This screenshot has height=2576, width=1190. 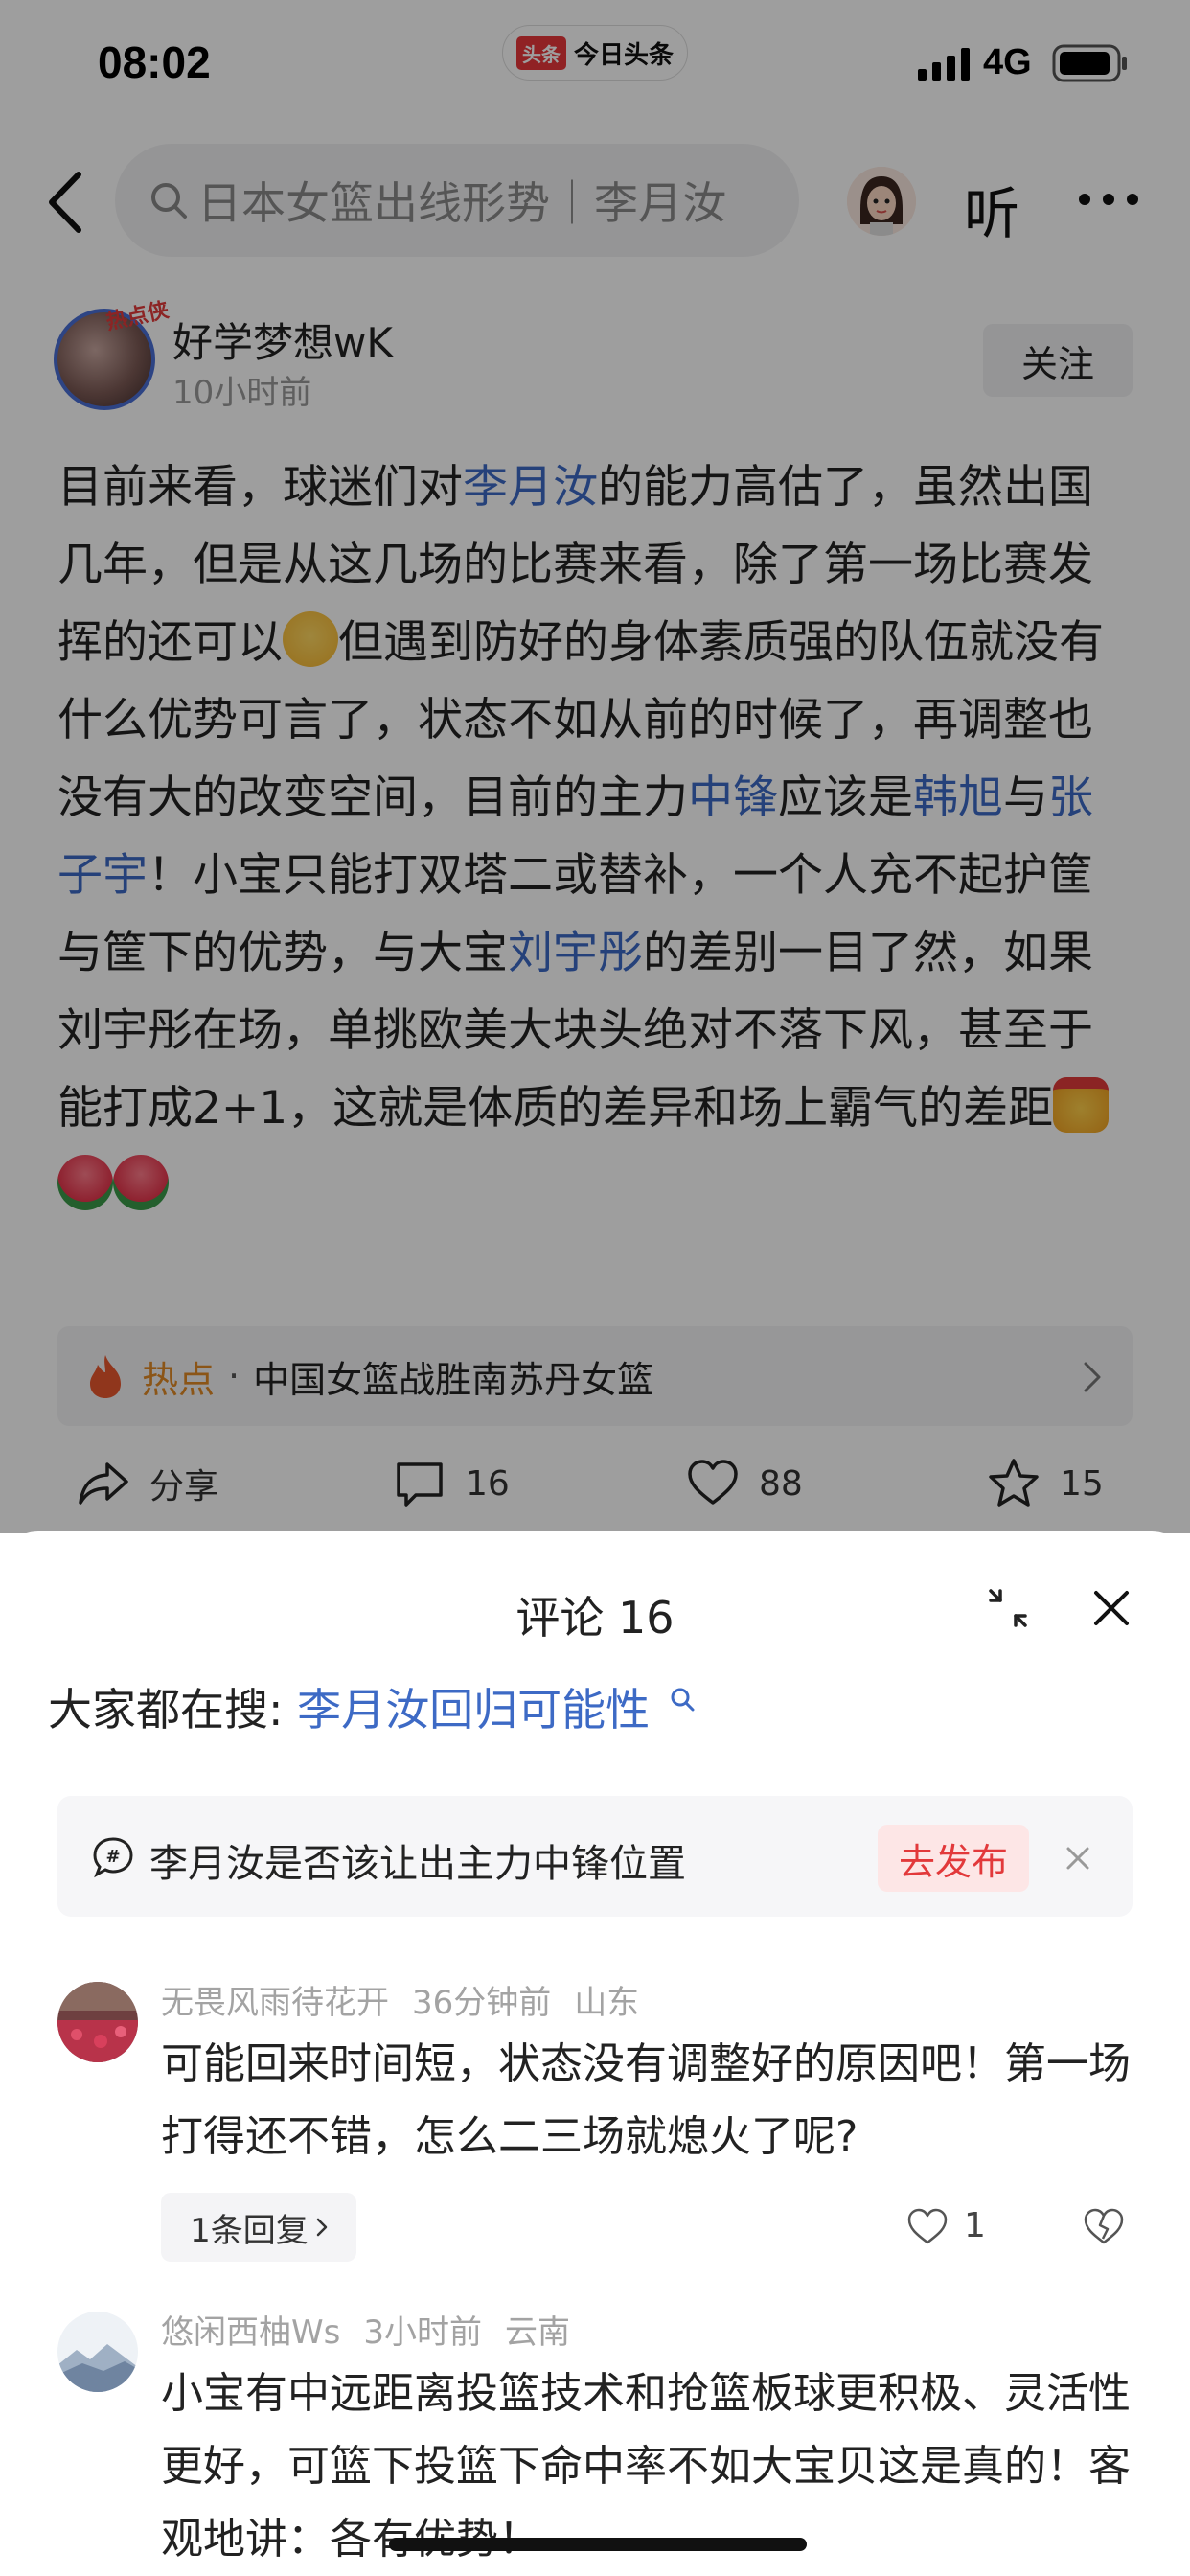 I want to click on commenter-name: 悠闲西柚Ws, so click(x=250, y=2332).